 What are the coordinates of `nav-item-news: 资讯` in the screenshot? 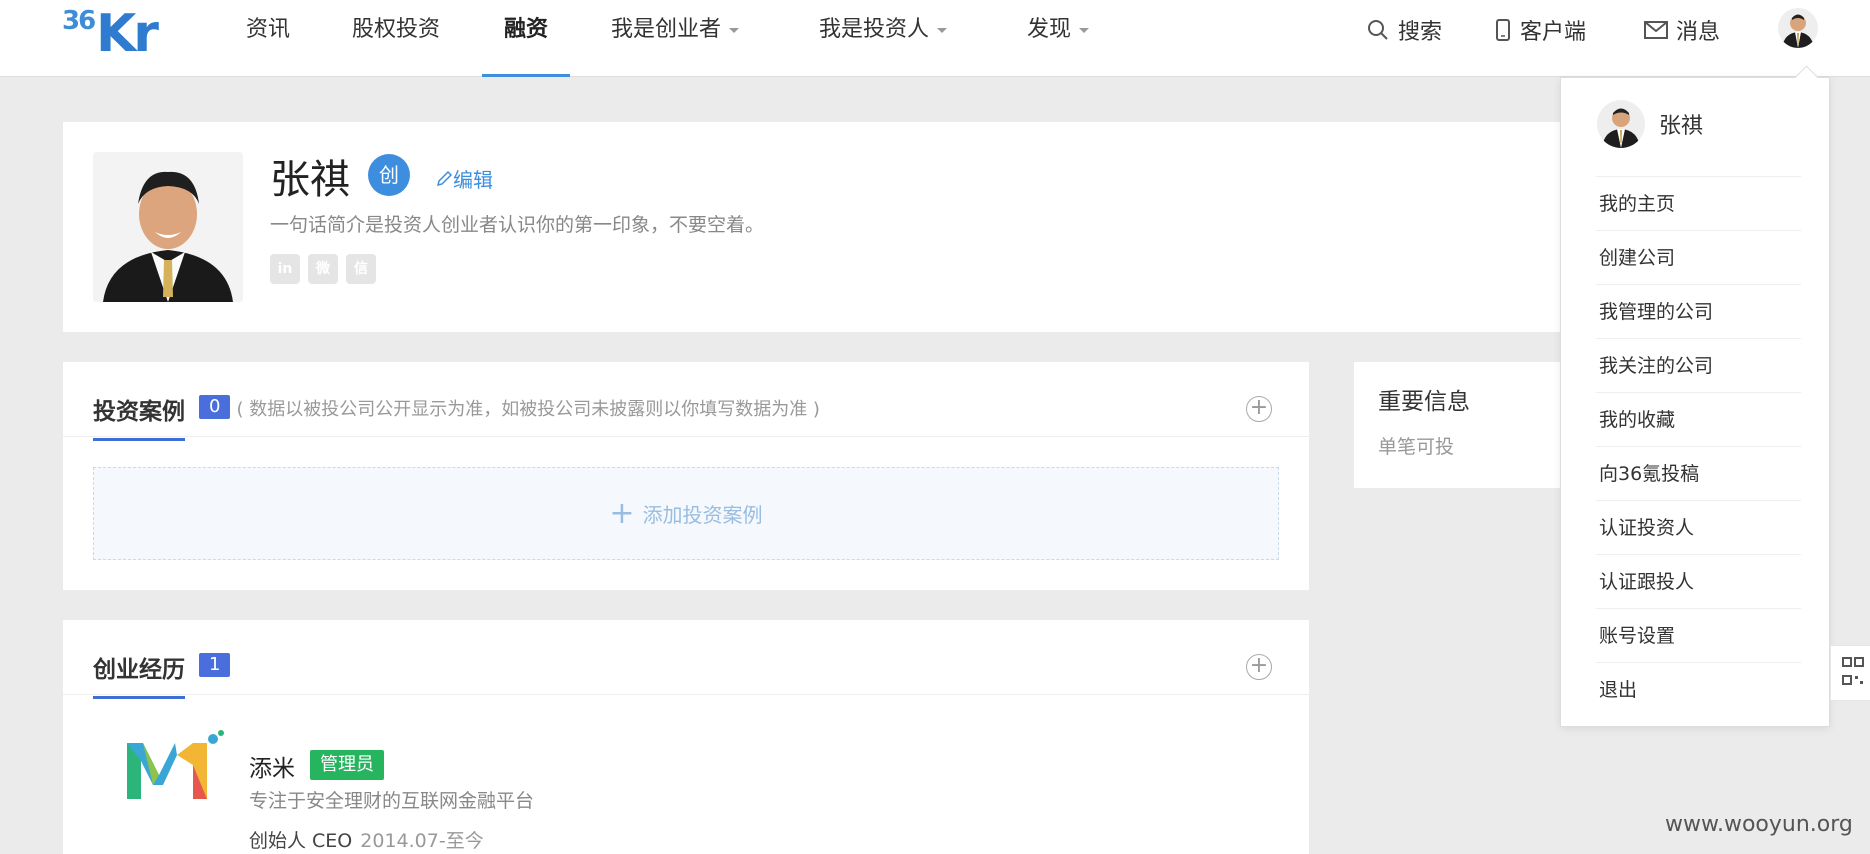 It's located at (268, 38).